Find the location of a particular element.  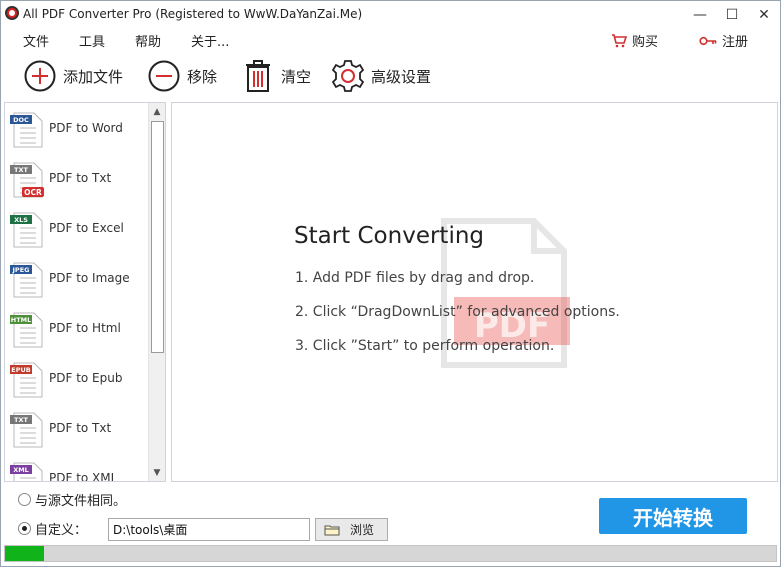

browse-button: 浏览 is located at coordinates (351, 529).